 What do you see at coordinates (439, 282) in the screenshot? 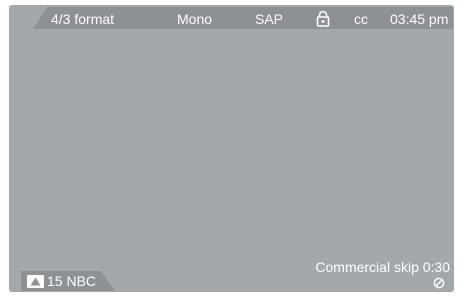
I see `skip-icon` at bounding box center [439, 282].